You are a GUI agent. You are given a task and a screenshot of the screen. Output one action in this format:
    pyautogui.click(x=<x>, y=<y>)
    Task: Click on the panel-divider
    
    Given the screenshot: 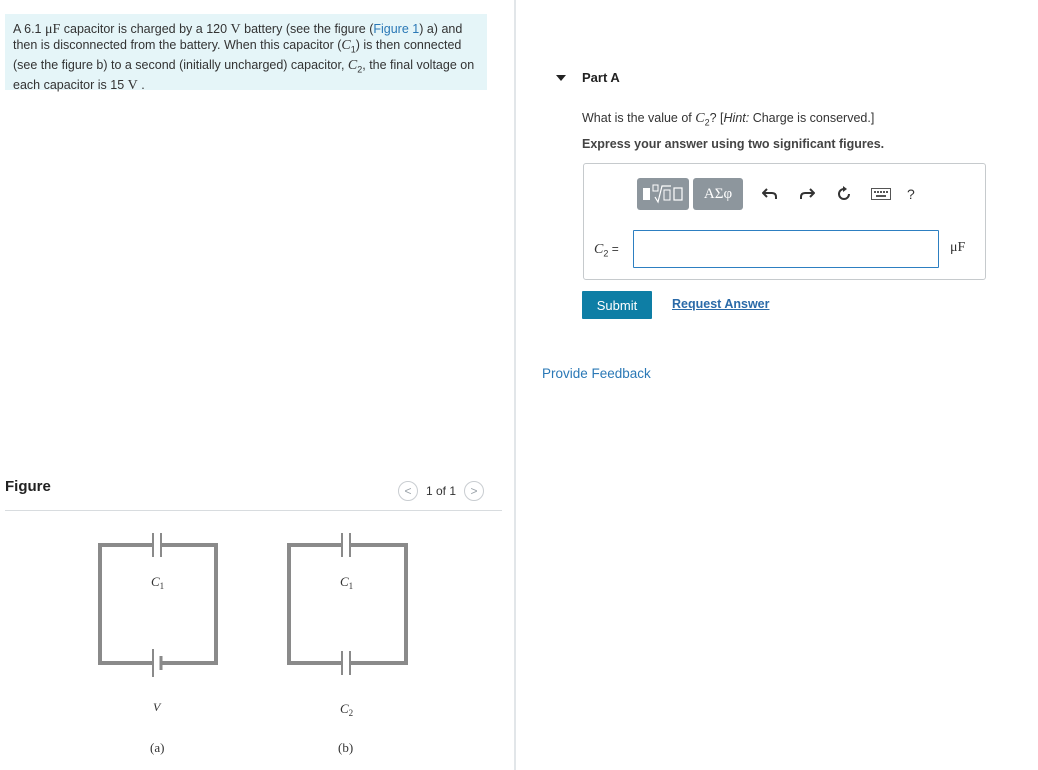 What is the action you would take?
    pyautogui.click(x=515, y=385)
    